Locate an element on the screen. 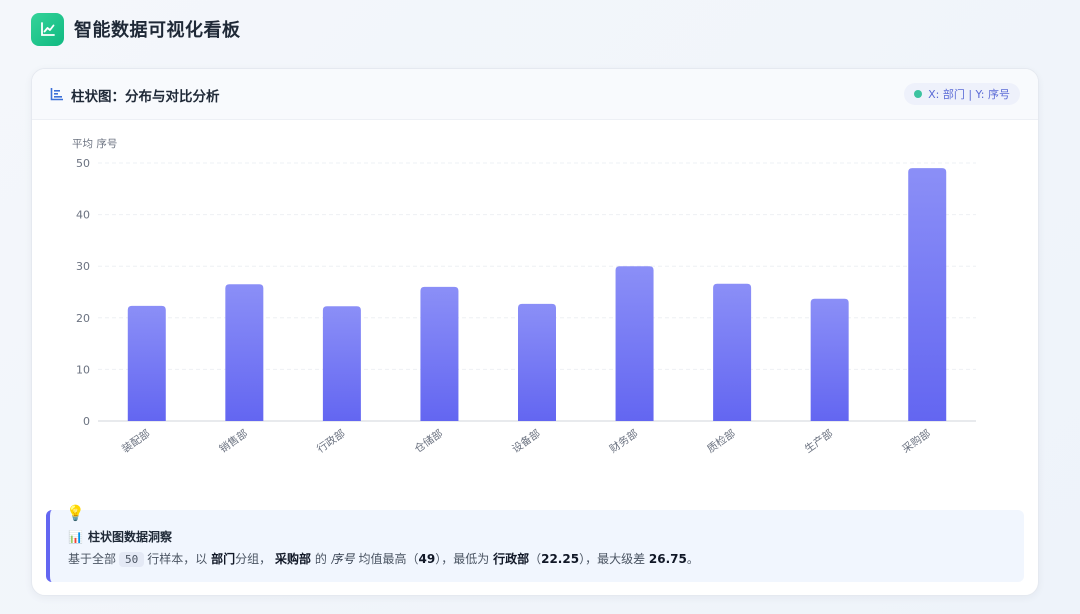 This screenshot has height=614, width=1080. insight-paren: （ is located at coordinates (535, 559).